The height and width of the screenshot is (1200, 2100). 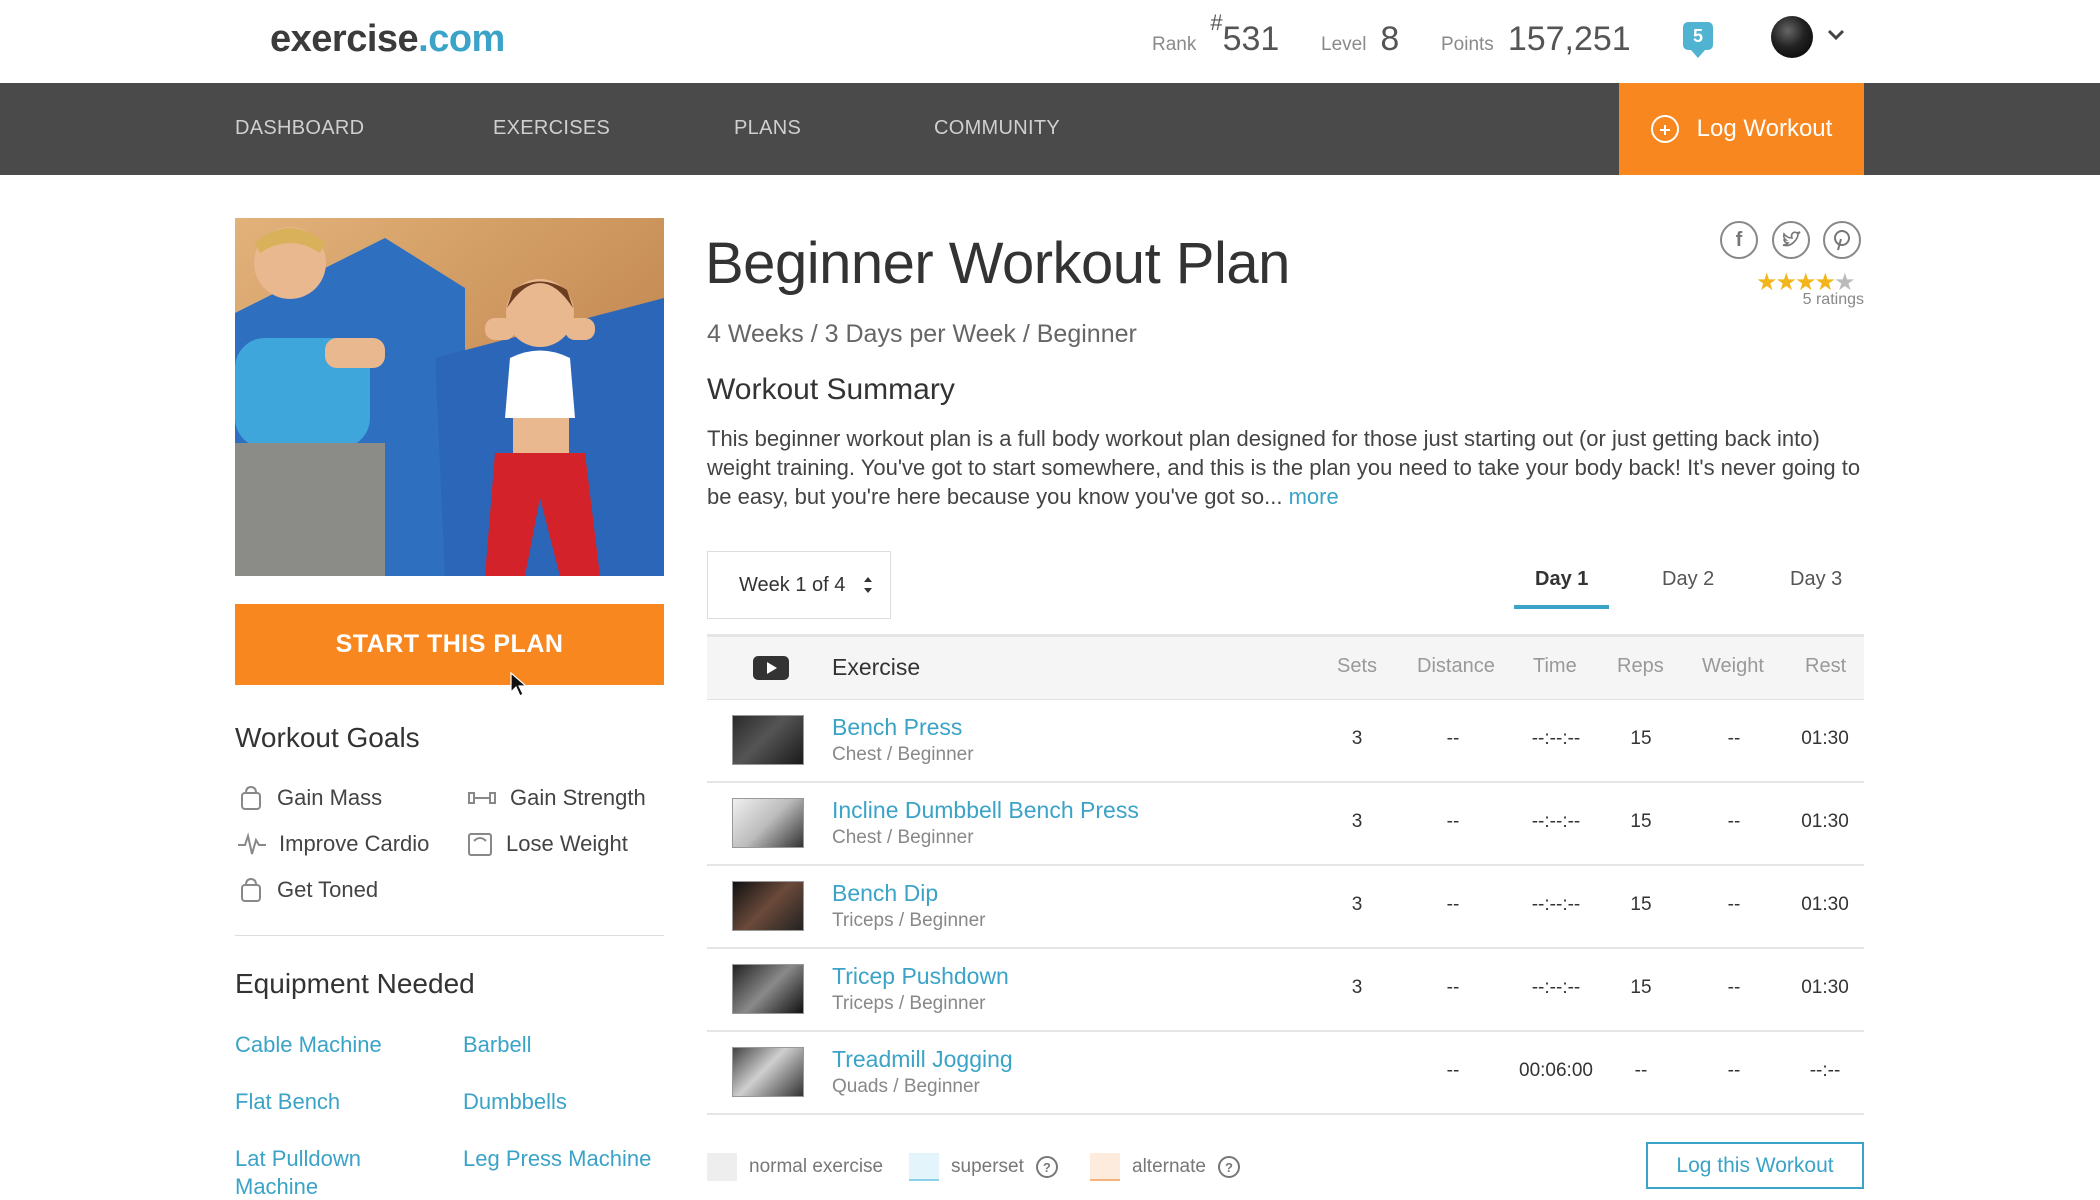 What do you see at coordinates (1816, 579) in the screenshot?
I see `tab-day-3: Day 3` at bounding box center [1816, 579].